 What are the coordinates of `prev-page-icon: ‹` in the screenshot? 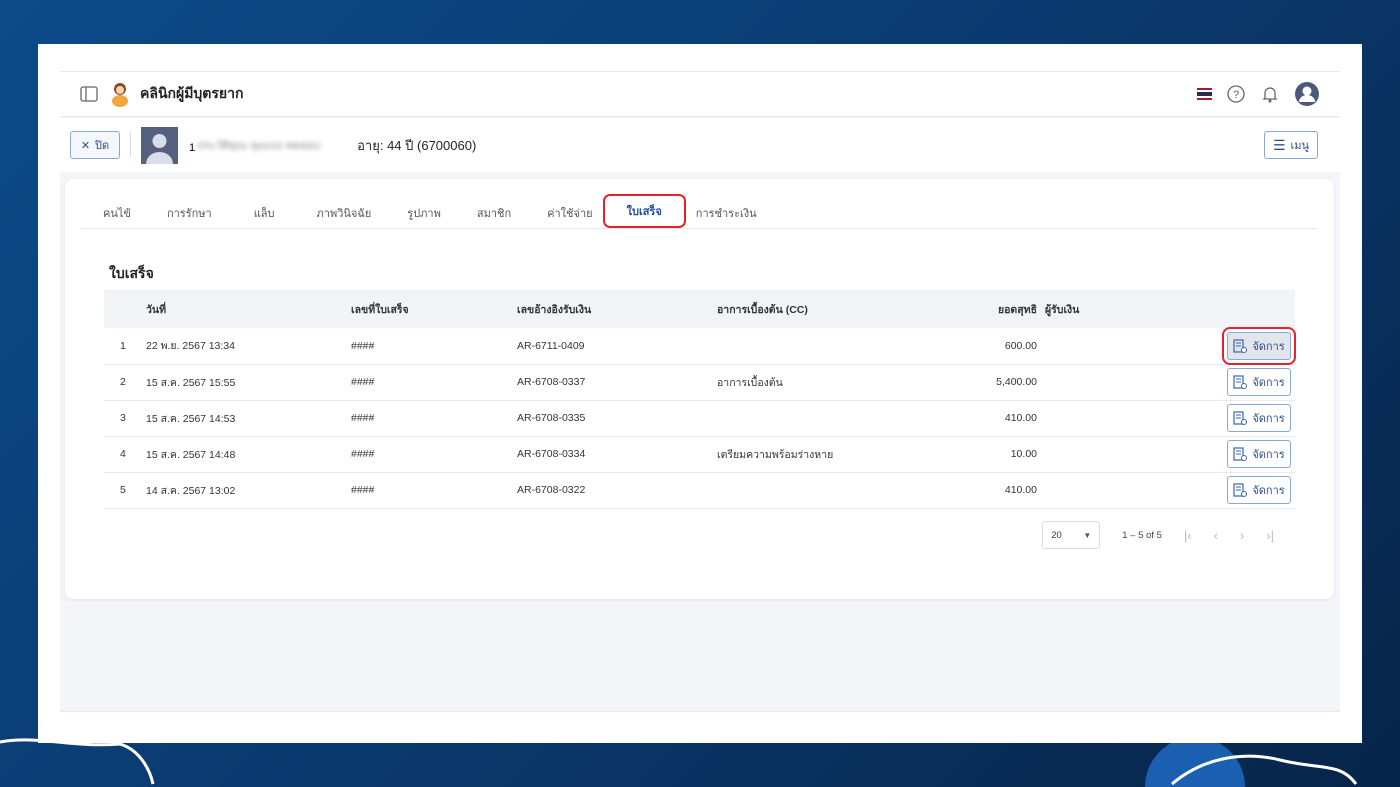 It's located at (1216, 535).